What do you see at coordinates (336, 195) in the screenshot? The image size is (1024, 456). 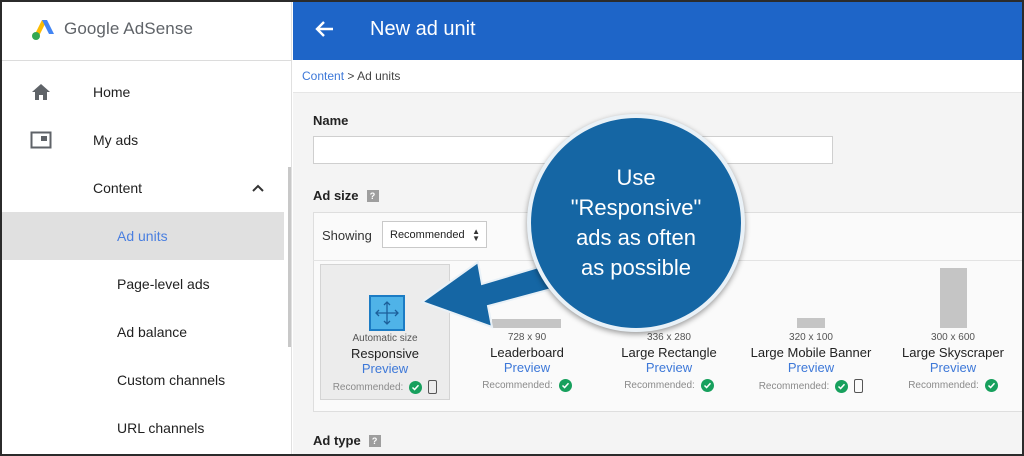 I see `ad-size-label-text: Ad size` at bounding box center [336, 195].